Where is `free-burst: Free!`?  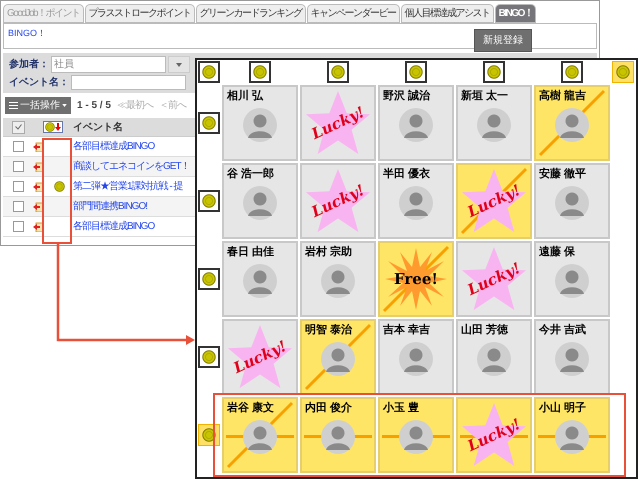
free-burst: Free! is located at coordinates (416, 279).